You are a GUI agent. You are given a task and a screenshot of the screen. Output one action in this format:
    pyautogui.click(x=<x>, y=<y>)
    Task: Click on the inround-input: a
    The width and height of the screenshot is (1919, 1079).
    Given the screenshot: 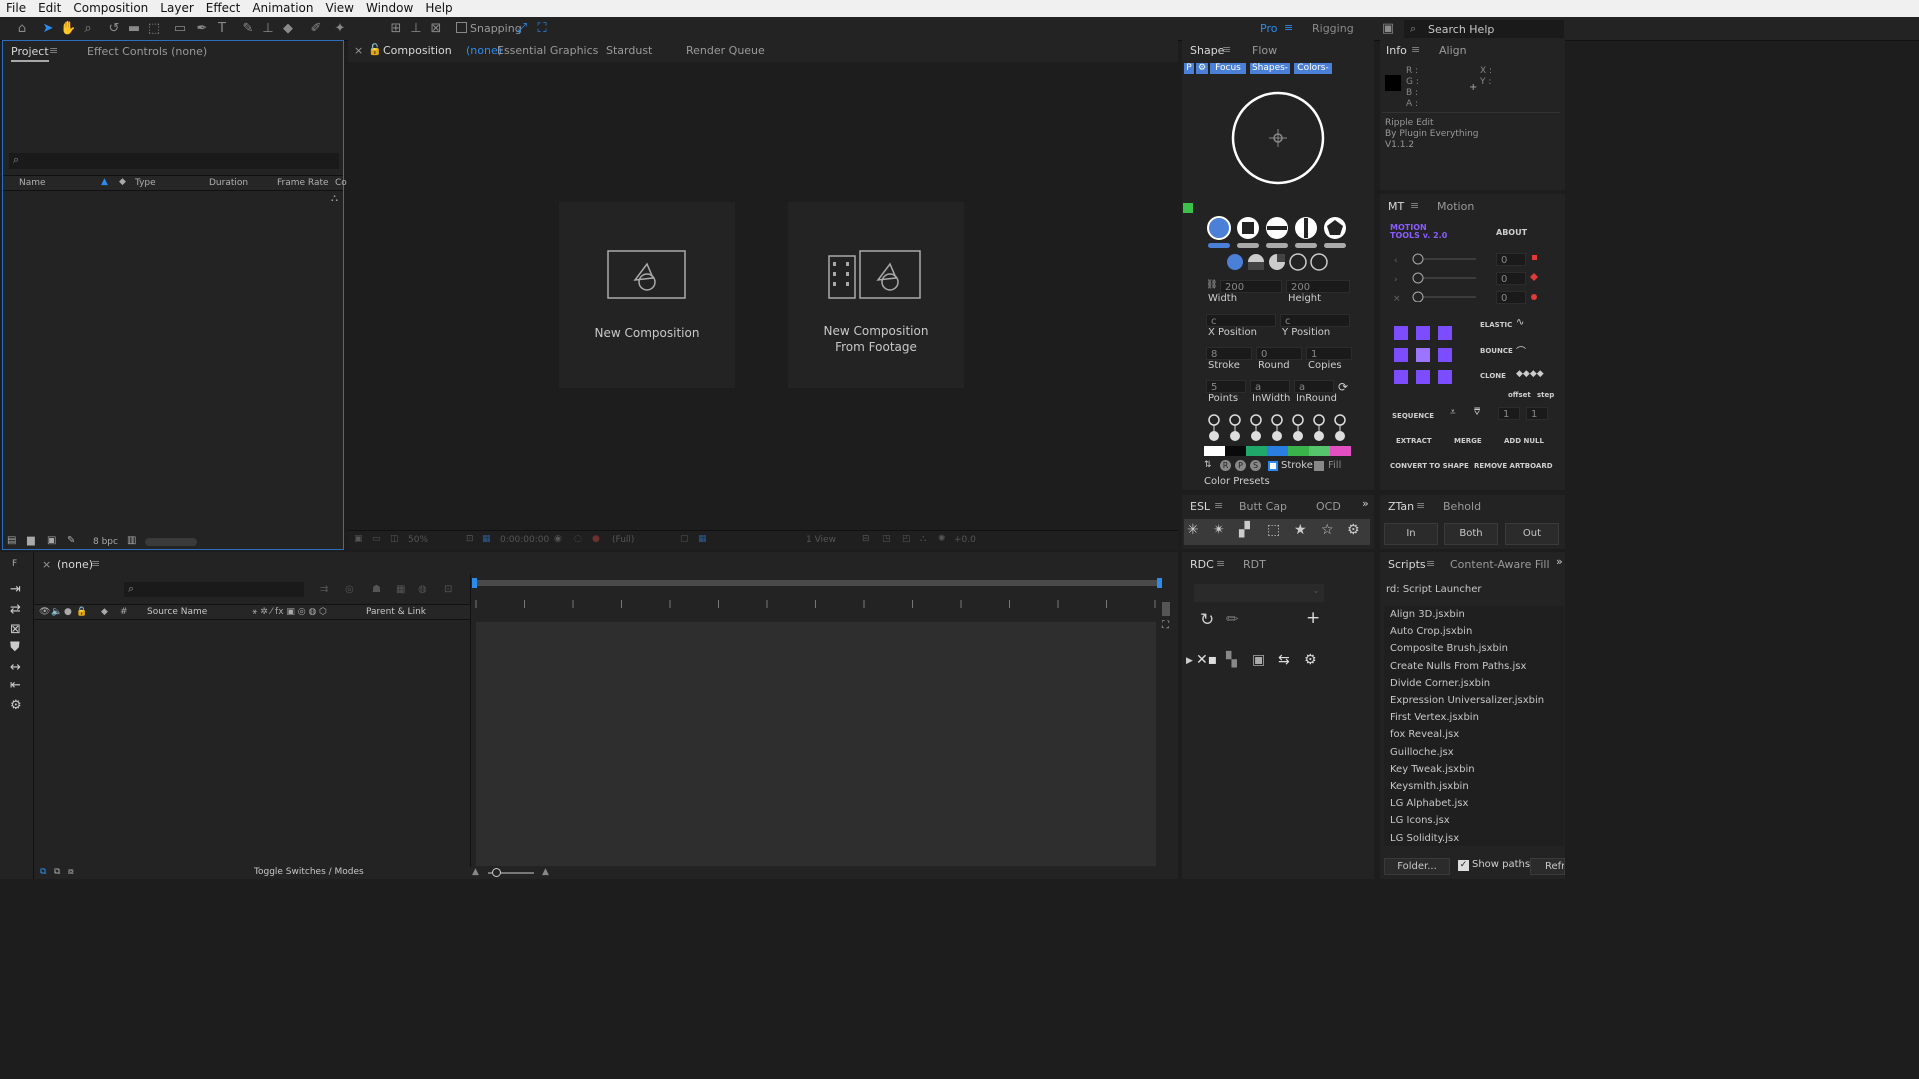 What is the action you would take?
    pyautogui.click(x=1314, y=386)
    